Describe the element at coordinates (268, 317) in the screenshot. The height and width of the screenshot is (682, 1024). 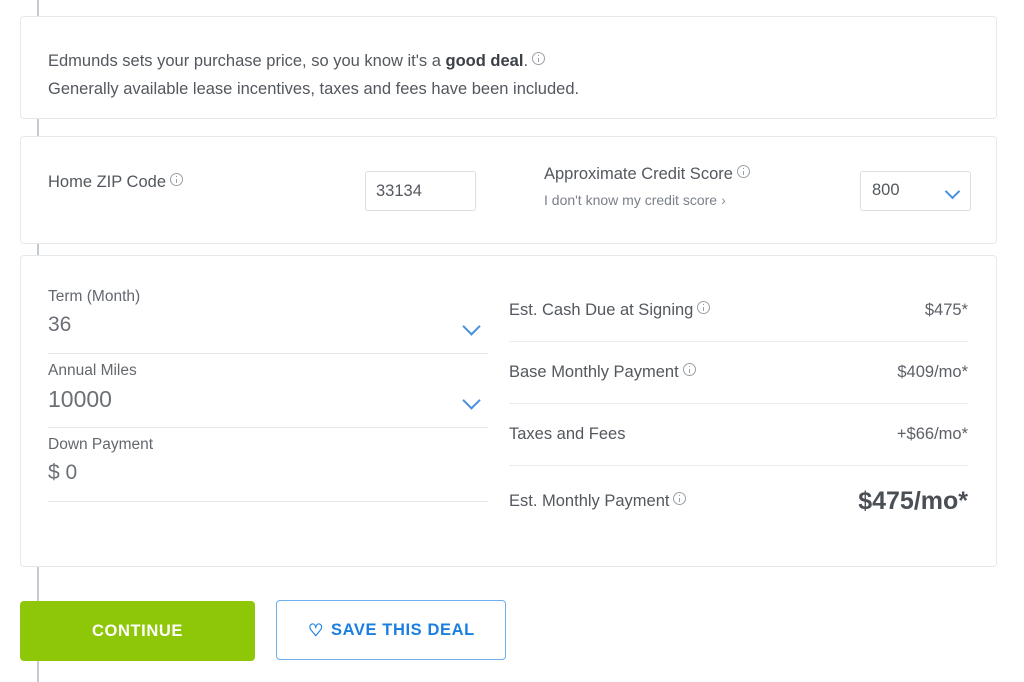
I see `term-month-field: Term (Month) 36` at that location.